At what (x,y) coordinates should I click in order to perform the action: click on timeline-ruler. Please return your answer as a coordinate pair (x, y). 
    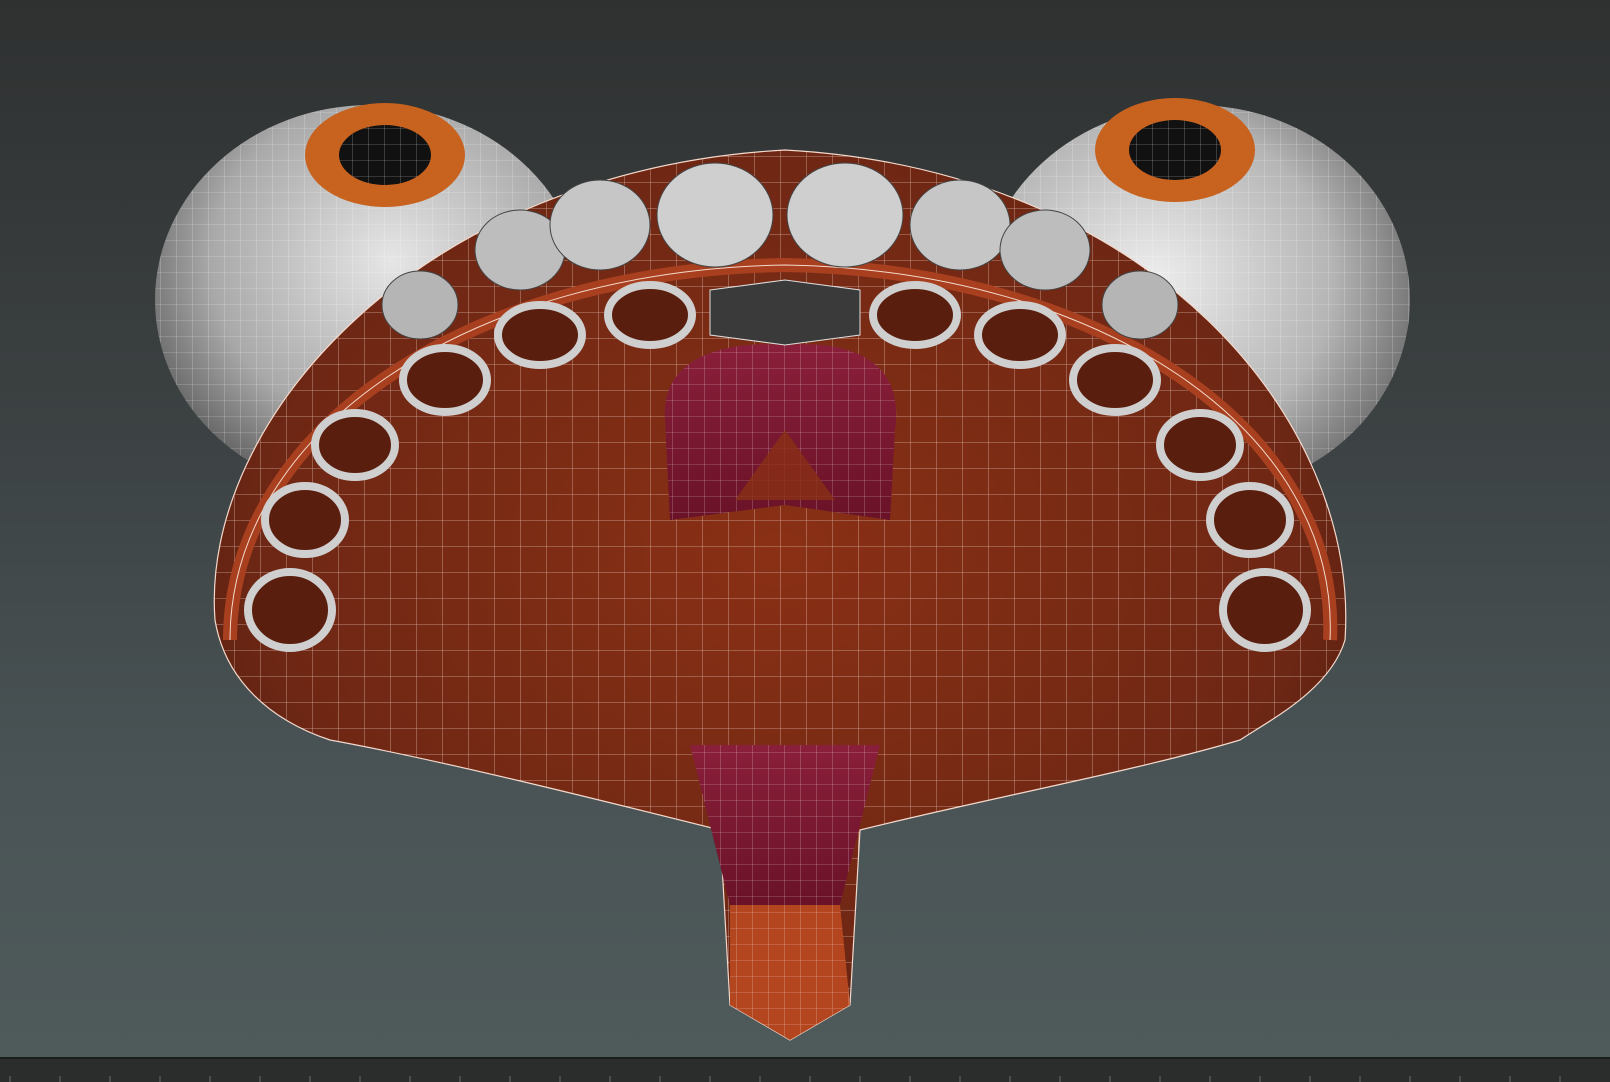
    Looking at the image, I should click on (785, 1079).